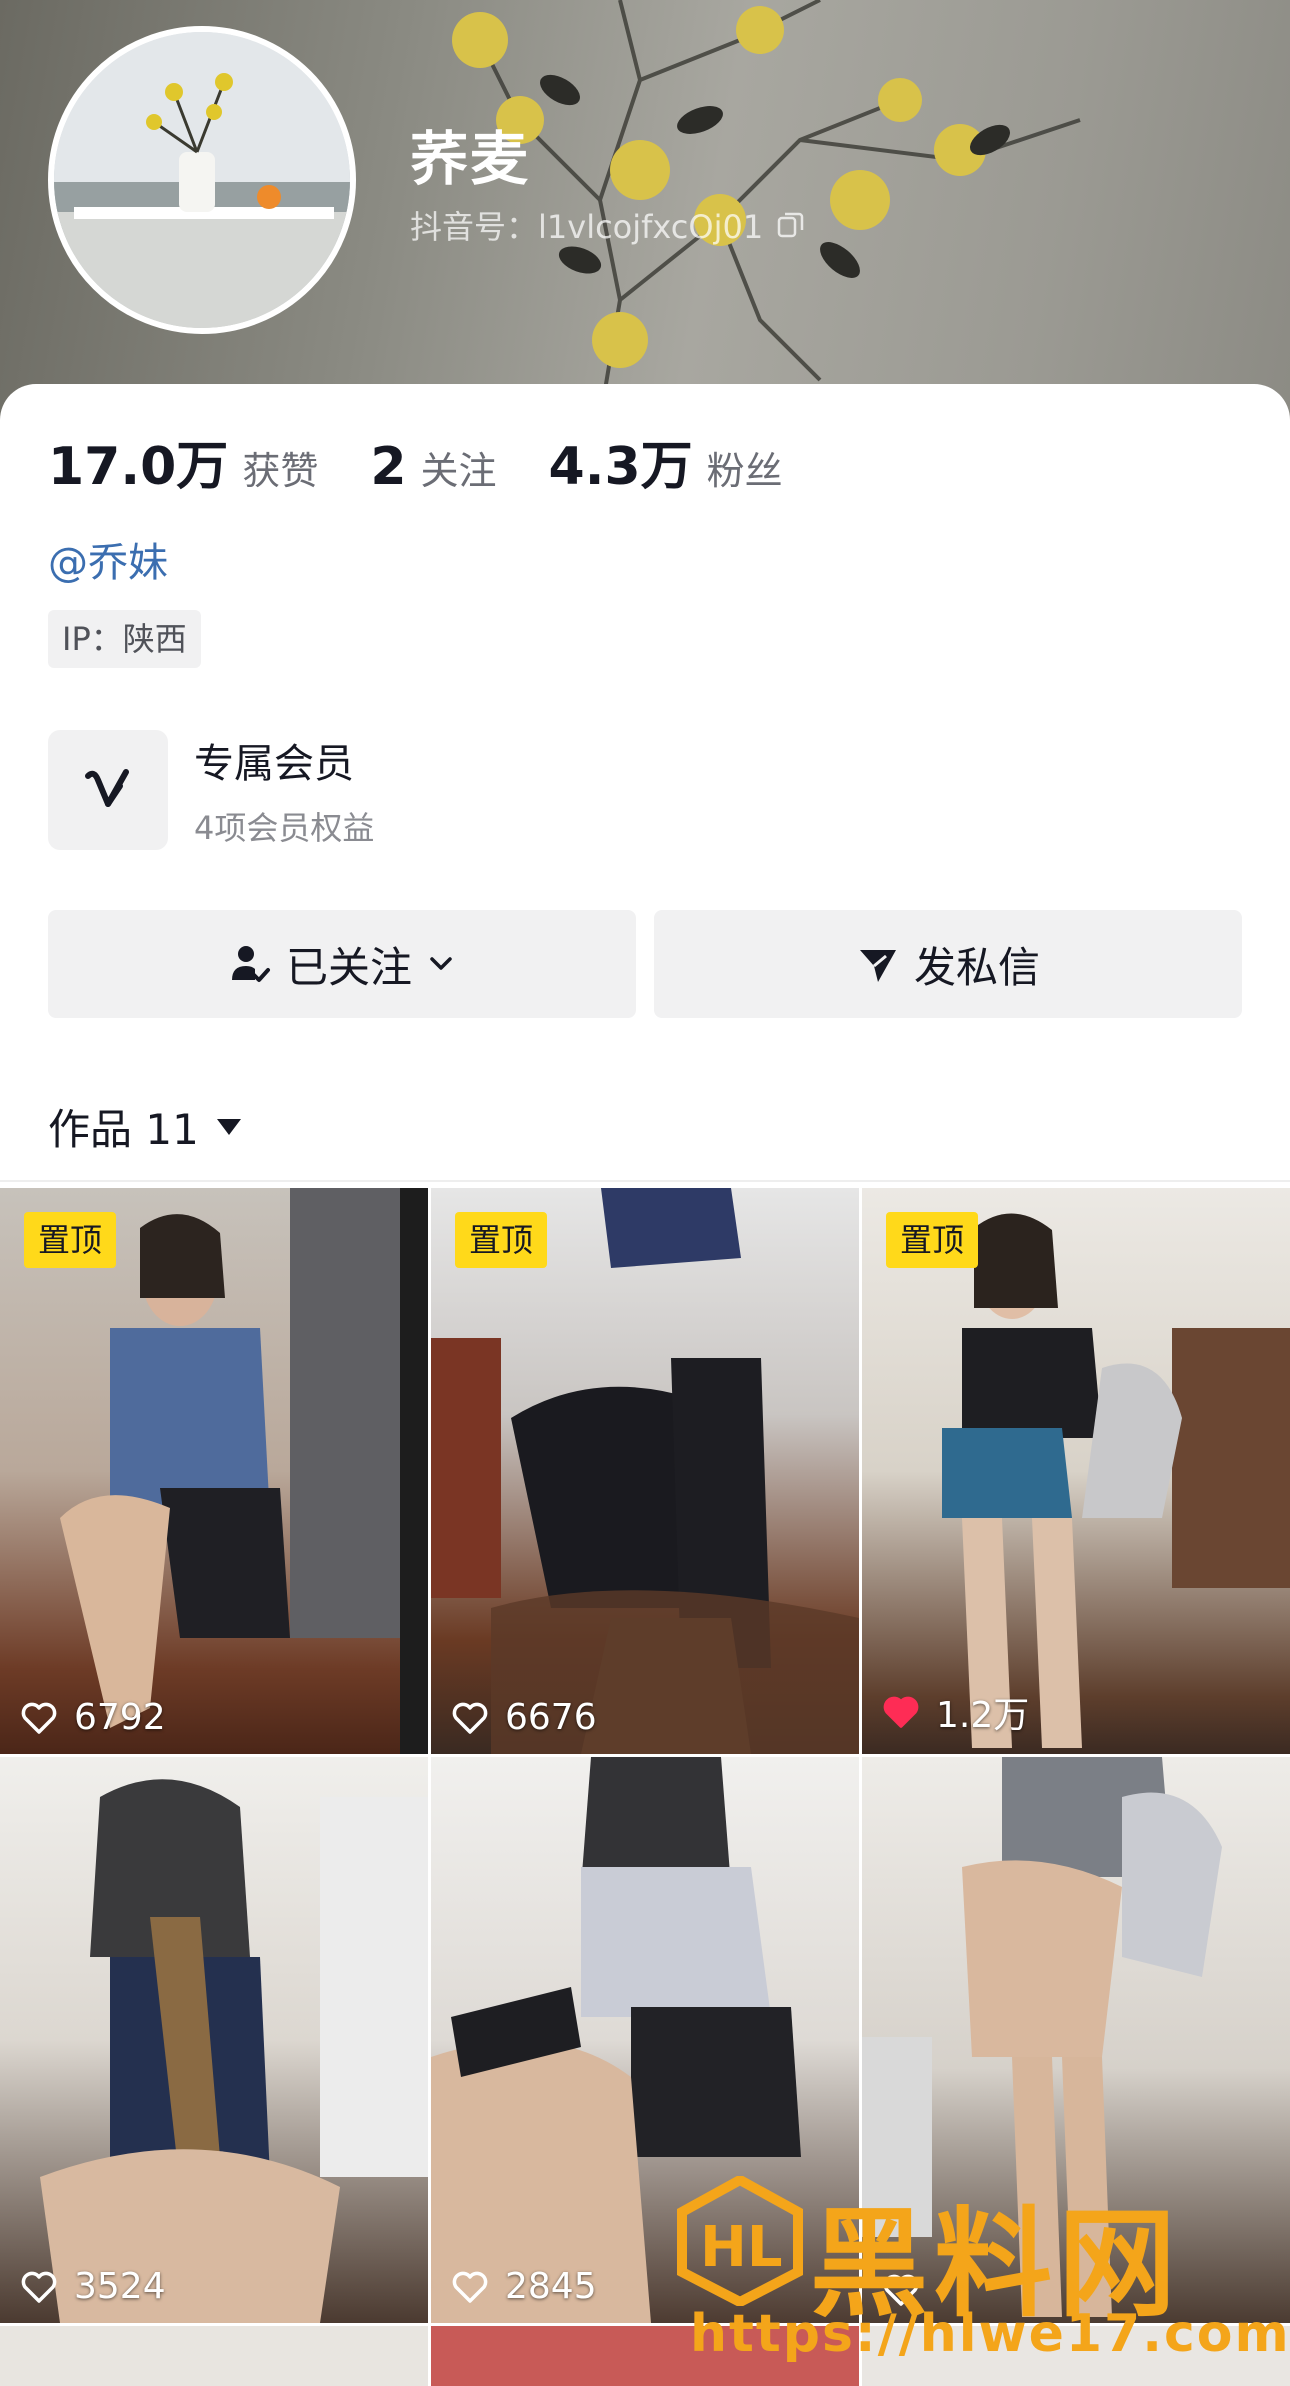 Image resolution: width=1290 pixels, height=2386 pixels. I want to click on video-tile: 置顶 6792, so click(214, 1471).